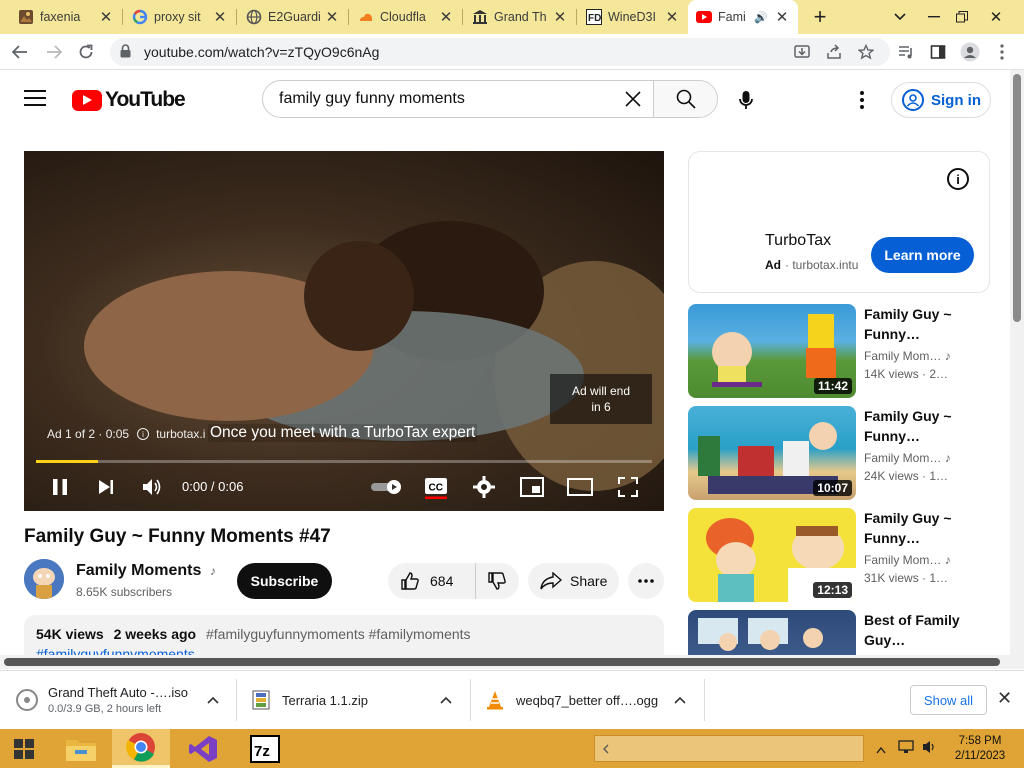 The height and width of the screenshot is (768, 1024). Describe the element at coordinates (802, 52) in the screenshot. I see `install-app-icon` at that location.